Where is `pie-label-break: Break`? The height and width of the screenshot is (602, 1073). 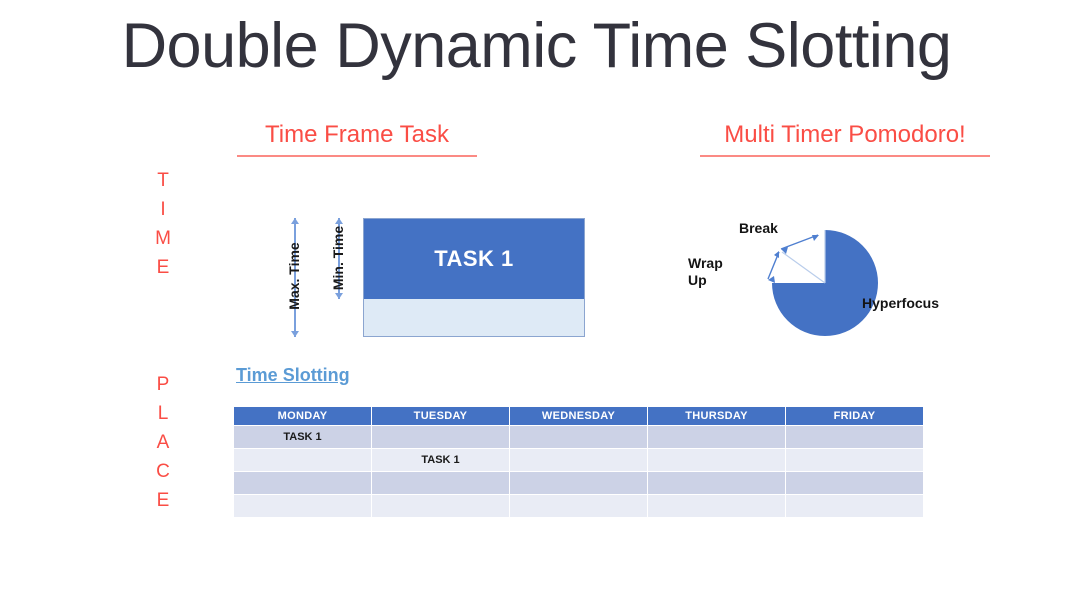 pie-label-break: Break is located at coordinates (758, 228).